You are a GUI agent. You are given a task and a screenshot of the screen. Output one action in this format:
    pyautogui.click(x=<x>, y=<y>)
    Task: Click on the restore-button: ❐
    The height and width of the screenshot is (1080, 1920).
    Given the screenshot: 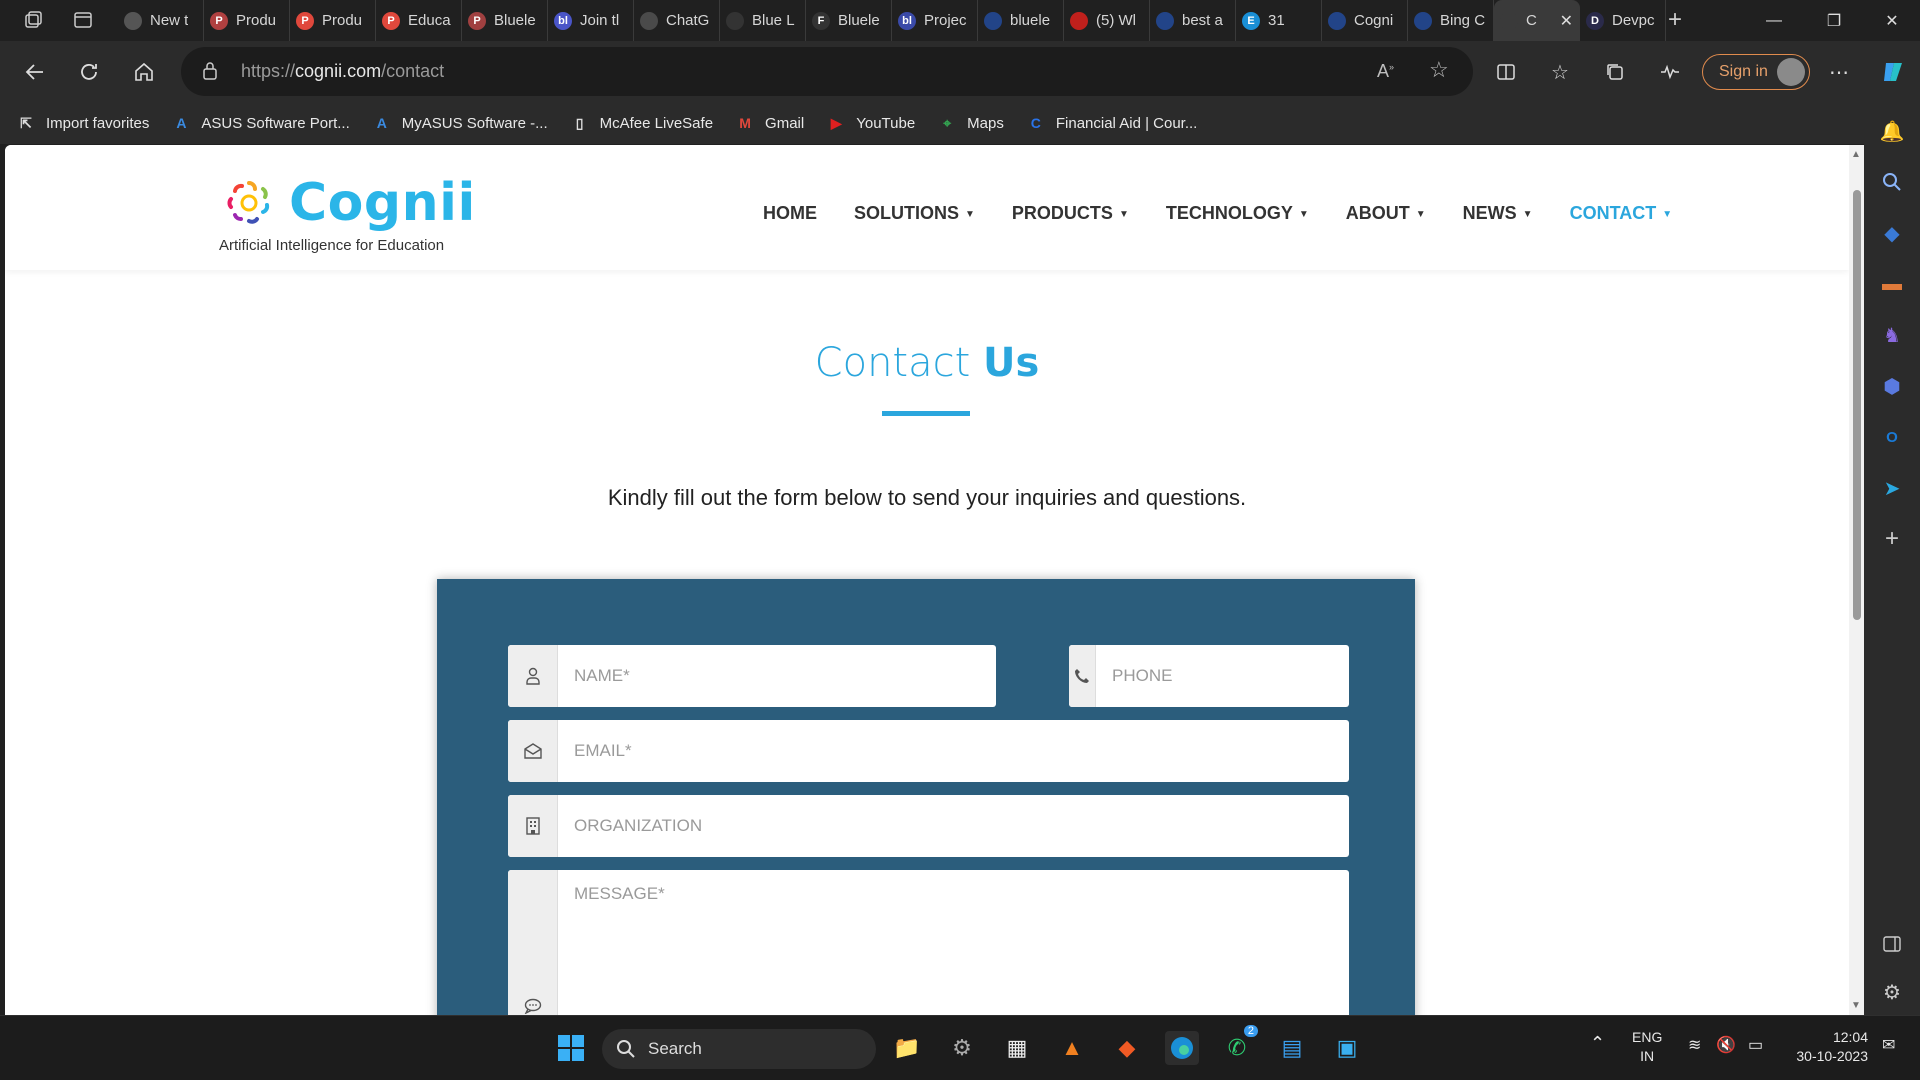 What is the action you would take?
    pyautogui.click(x=1834, y=20)
    